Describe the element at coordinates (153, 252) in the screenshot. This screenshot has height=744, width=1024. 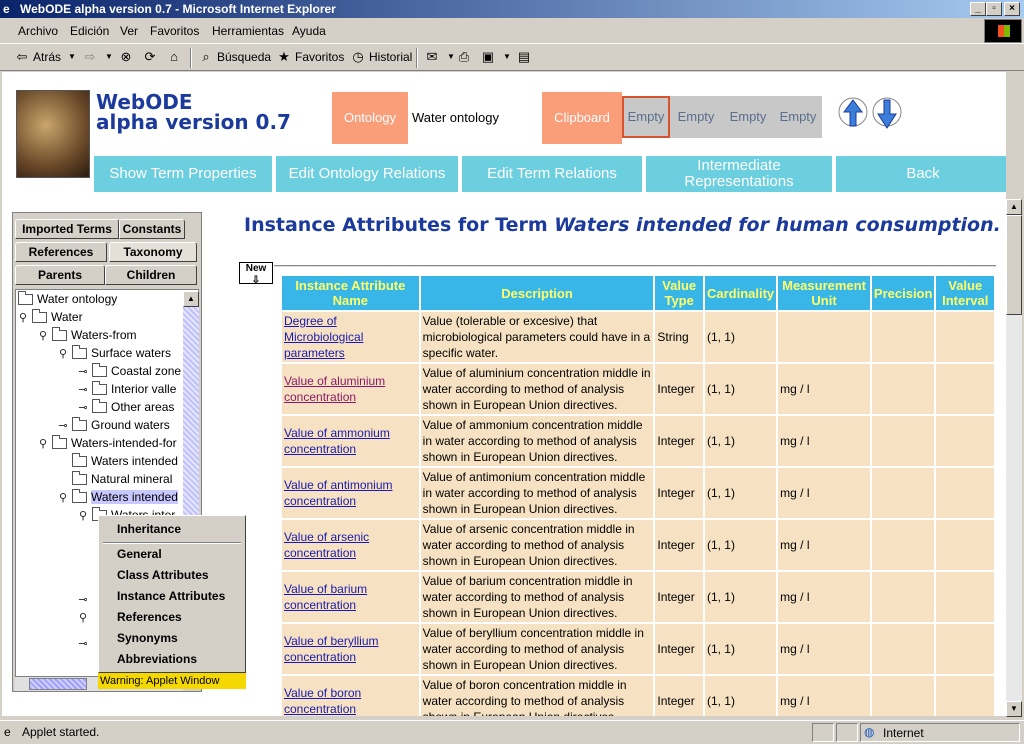
I see `tab-taxonomy: Taxonomy` at that location.